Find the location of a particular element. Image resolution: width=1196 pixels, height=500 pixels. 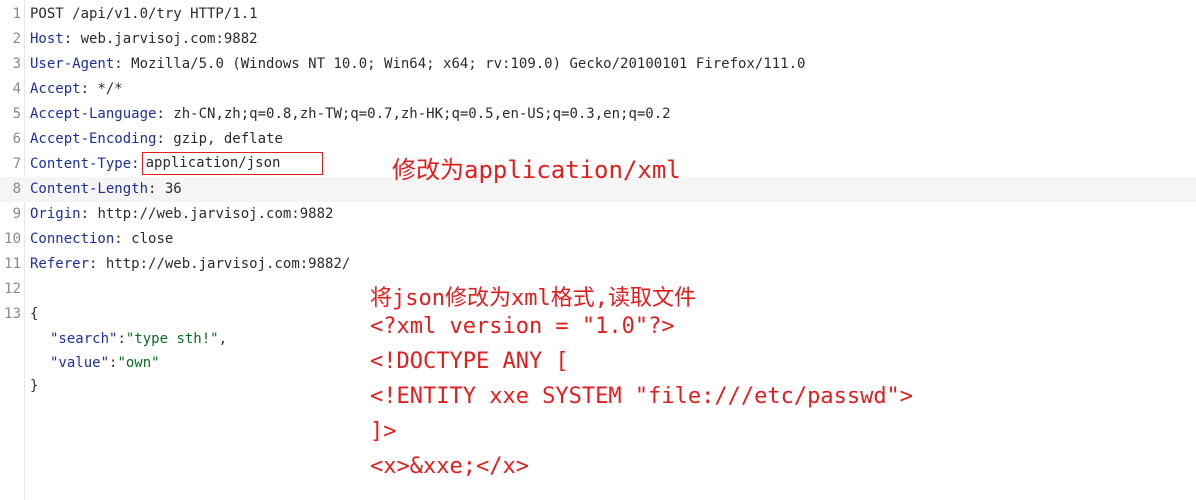

header-value: */* is located at coordinates (106, 89).